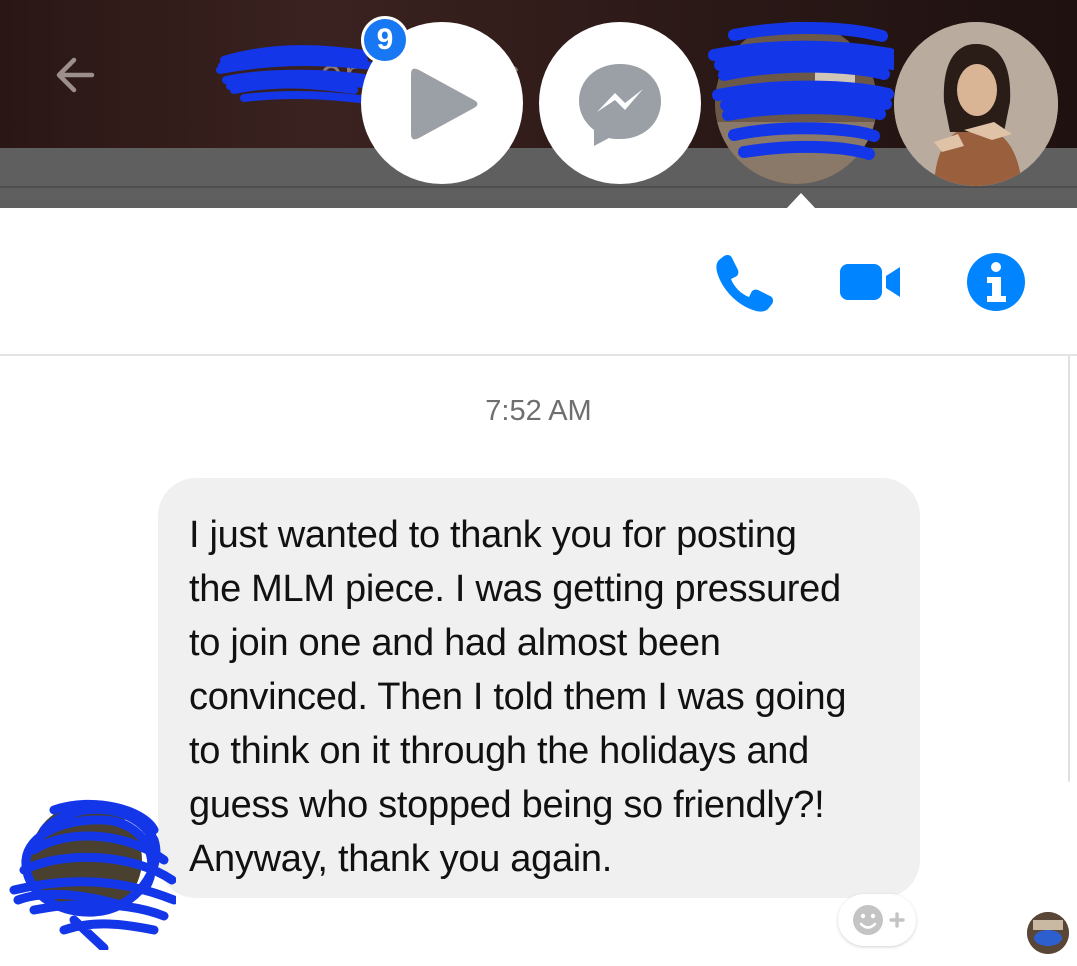 Image resolution: width=1077 pixels, height=966 pixels. Describe the element at coordinates (538, 411) in the screenshot. I see `message-timestamp: 7:52 AM` at that location.